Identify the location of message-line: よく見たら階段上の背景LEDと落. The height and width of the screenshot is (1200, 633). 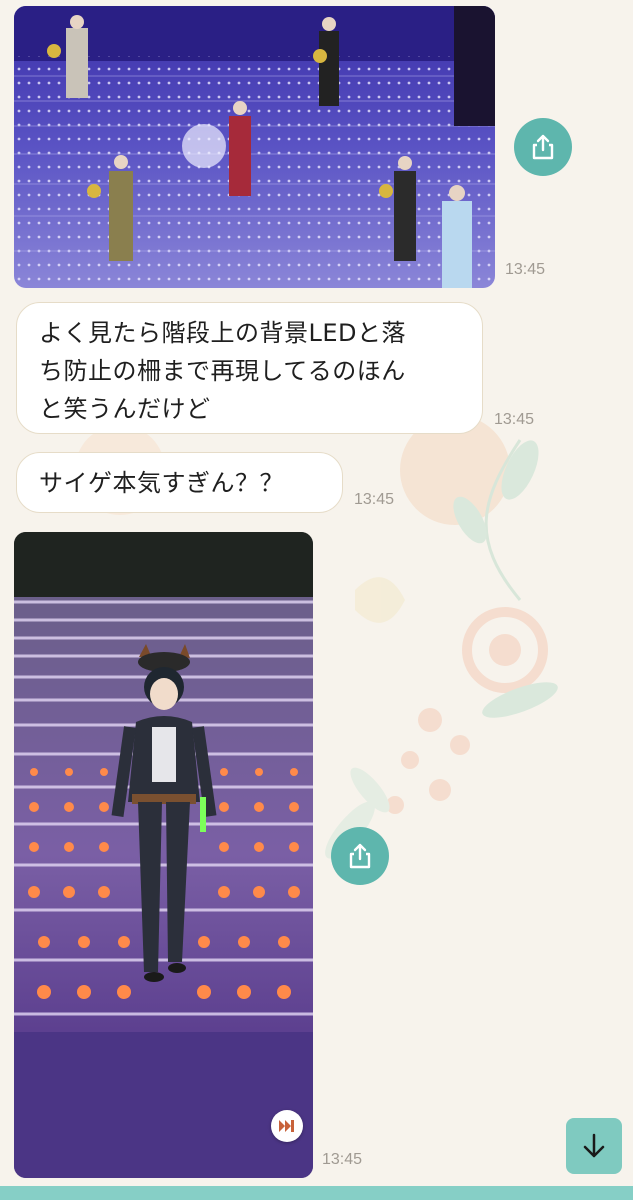
(223, 333).